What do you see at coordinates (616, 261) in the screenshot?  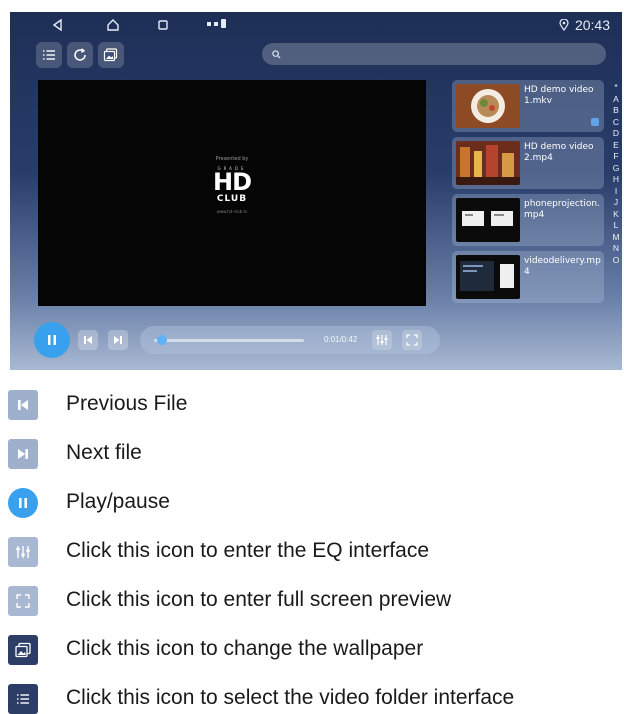 I see `alpha-index-letter: O` at bounding box center [616, 261].